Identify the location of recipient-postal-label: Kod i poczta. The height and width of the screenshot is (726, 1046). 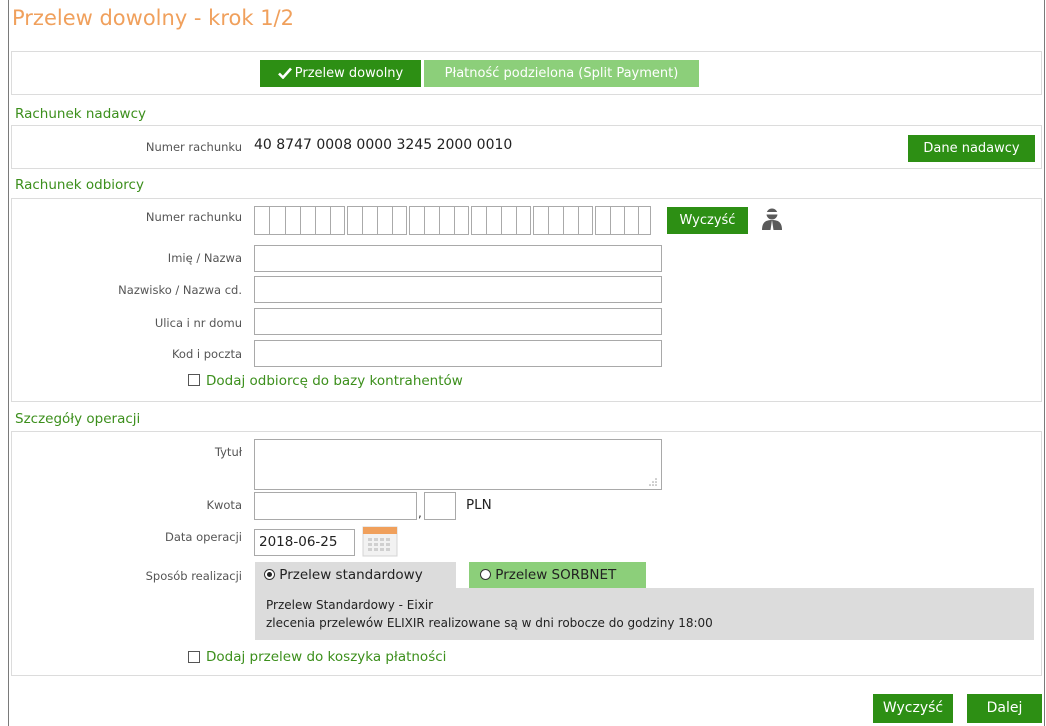
(206, 354).